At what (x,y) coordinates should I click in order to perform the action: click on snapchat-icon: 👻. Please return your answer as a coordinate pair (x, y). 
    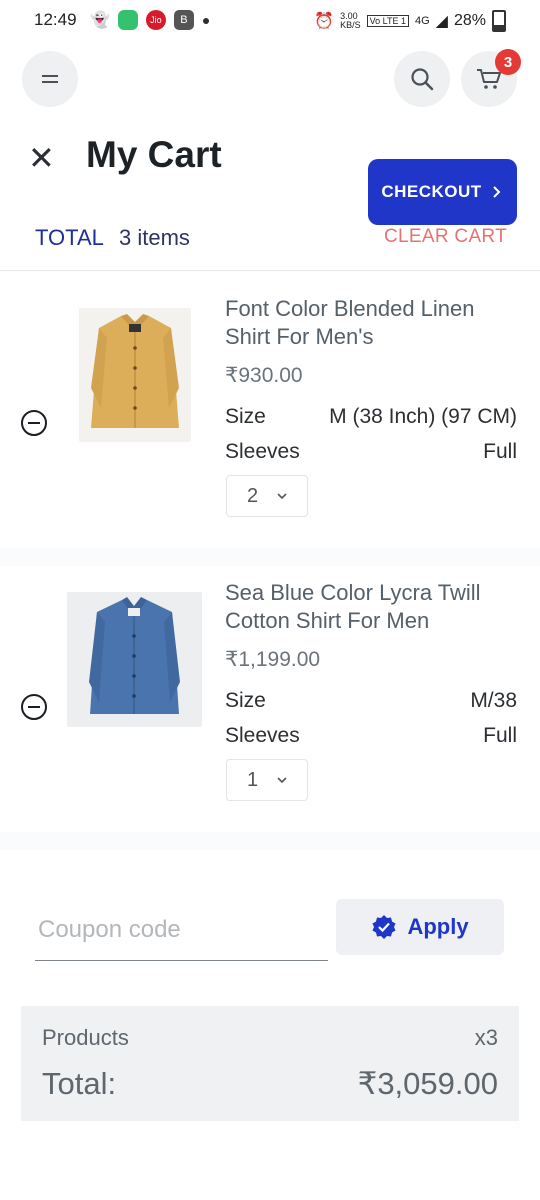
    Looking at the image, I should click on (100, 20).